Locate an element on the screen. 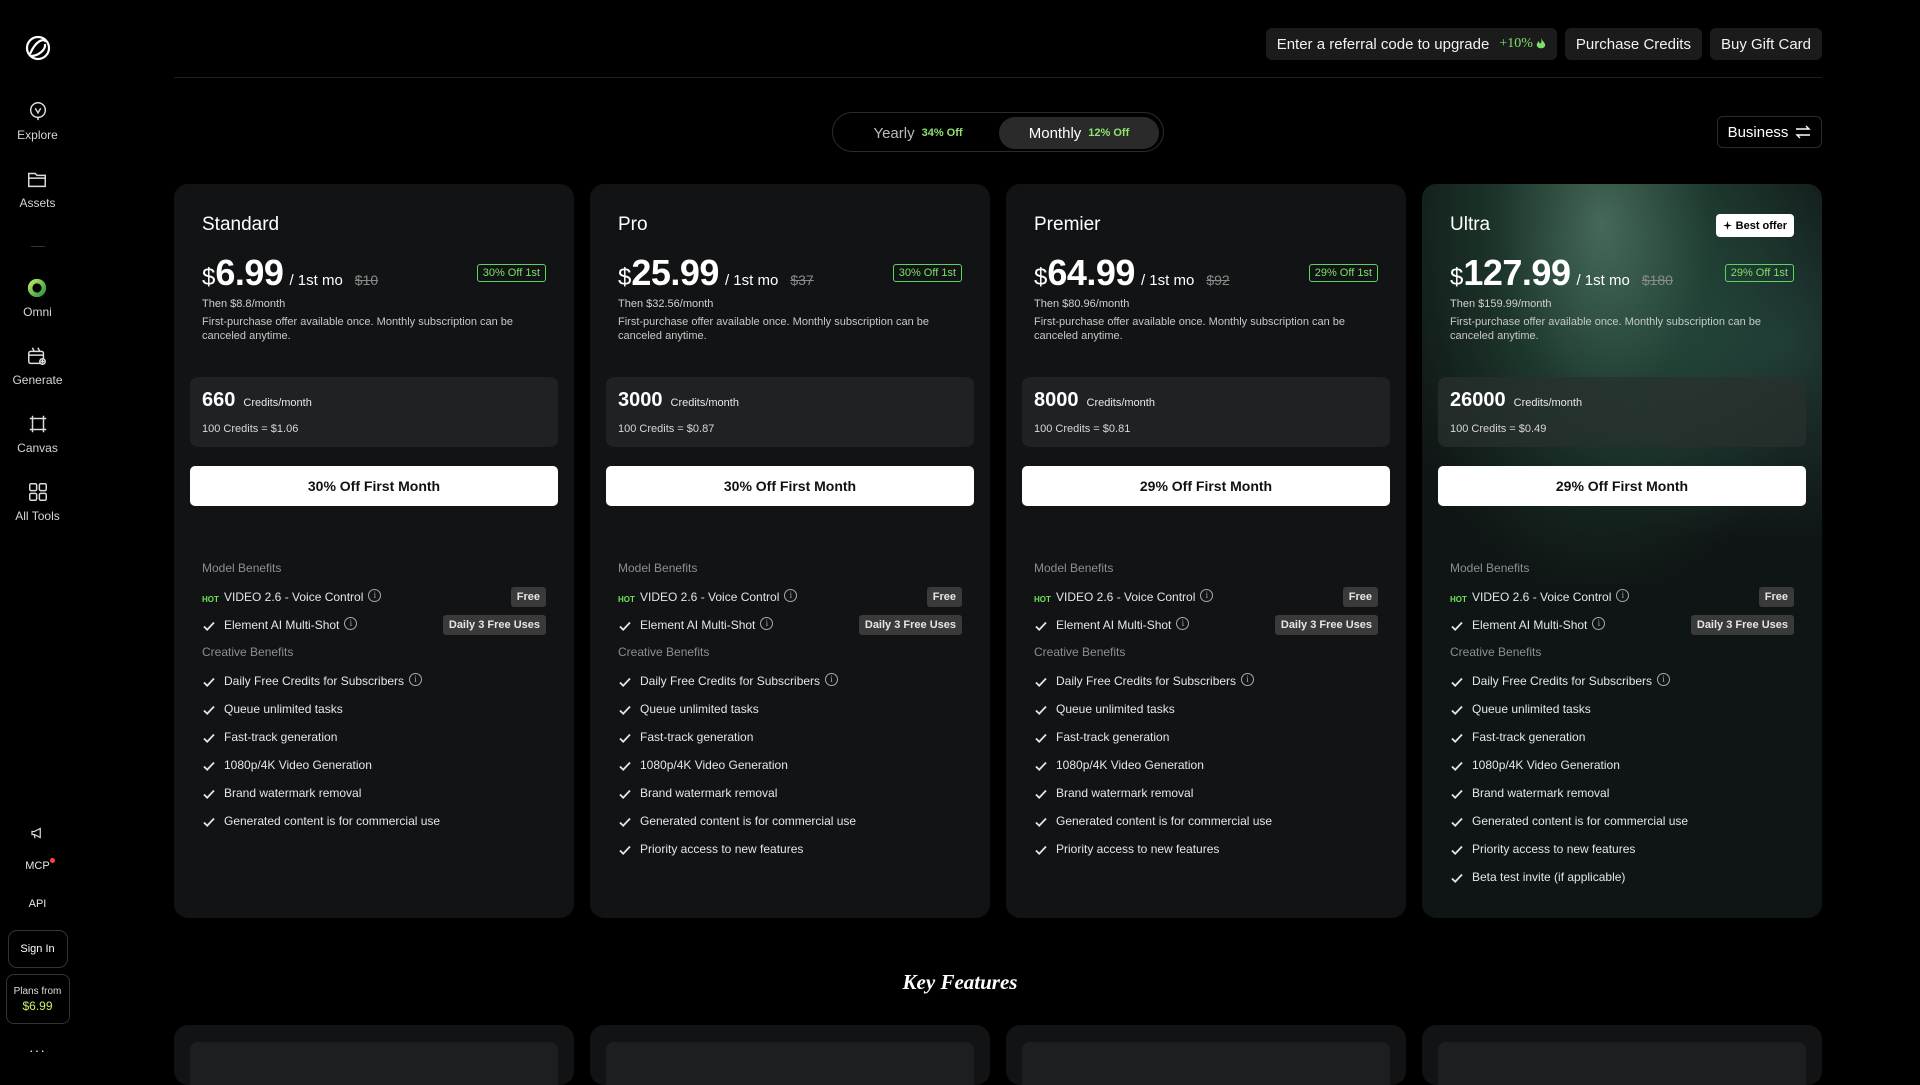  benefit-label: VIDEO 2.6 - Voice Control is located at coordinates (710, 597).